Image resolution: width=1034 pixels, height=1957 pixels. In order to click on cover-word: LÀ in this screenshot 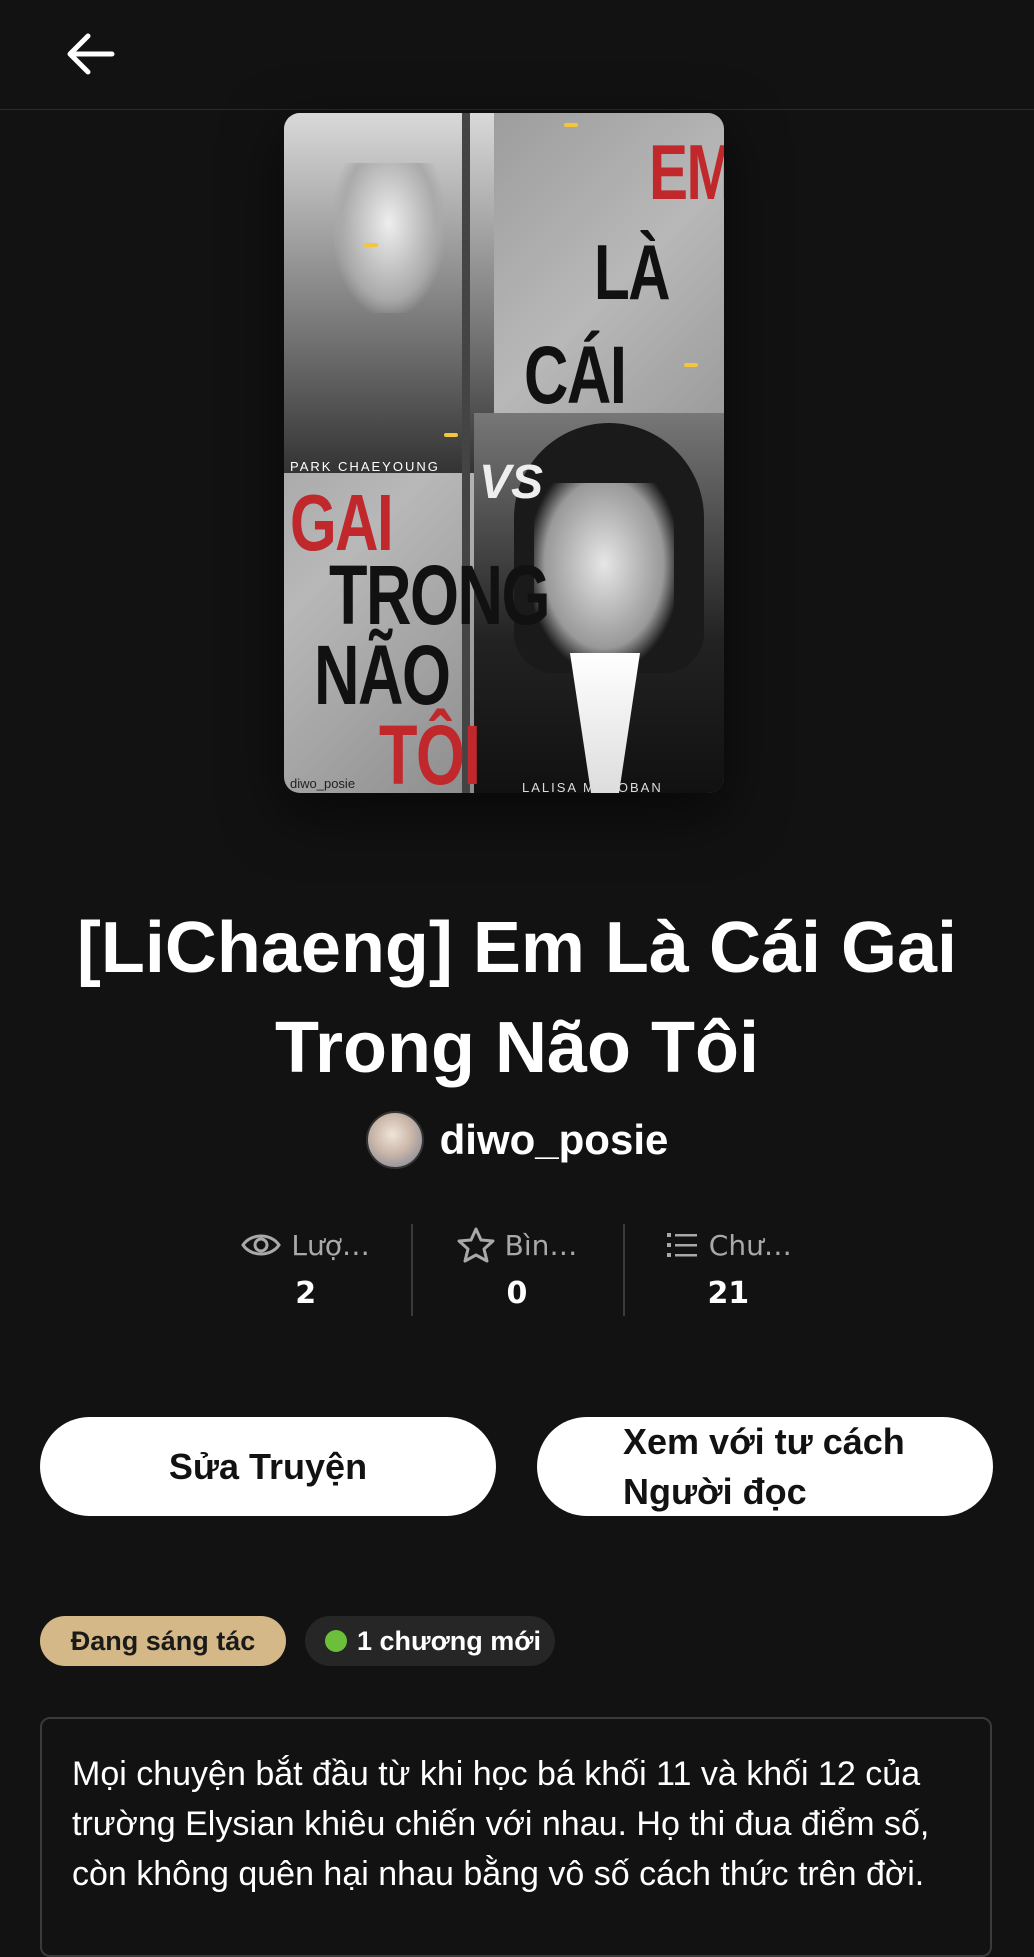, I will do `click(632, 272)`.